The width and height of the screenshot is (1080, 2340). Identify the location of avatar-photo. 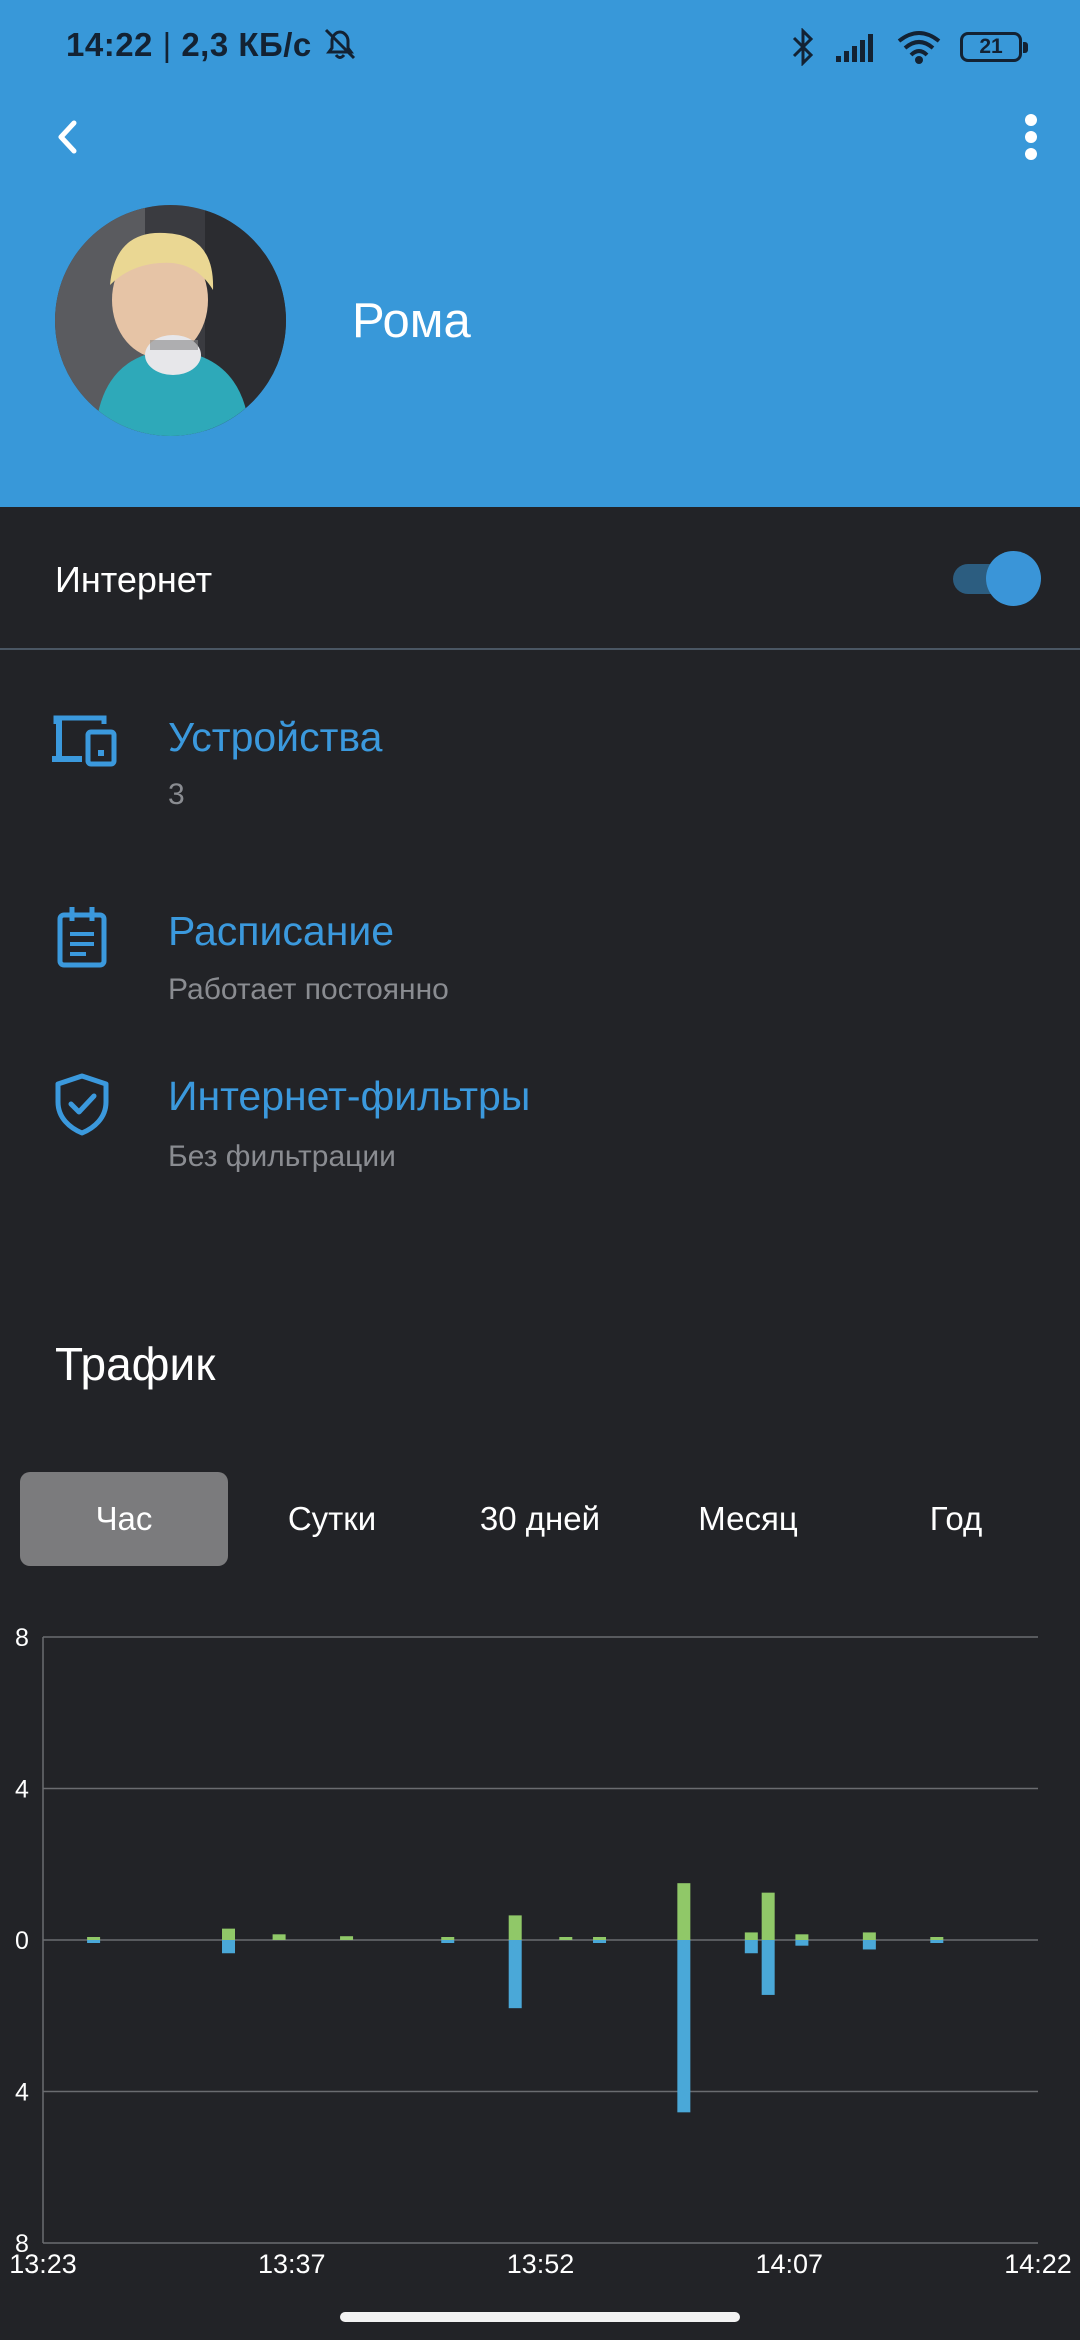
(170, 320).